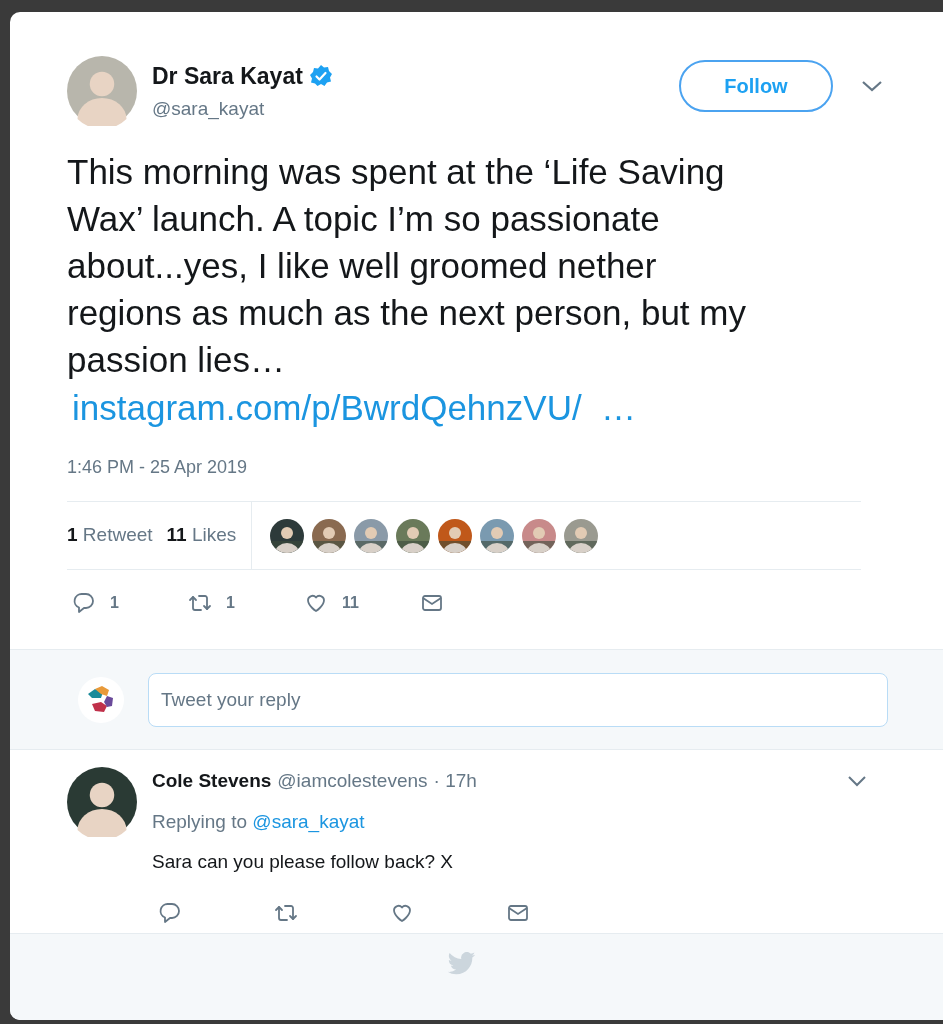  Describe the element at coordinates (201, 535) in the screenshot. I see `stat-link: 11 Likes` at that location.